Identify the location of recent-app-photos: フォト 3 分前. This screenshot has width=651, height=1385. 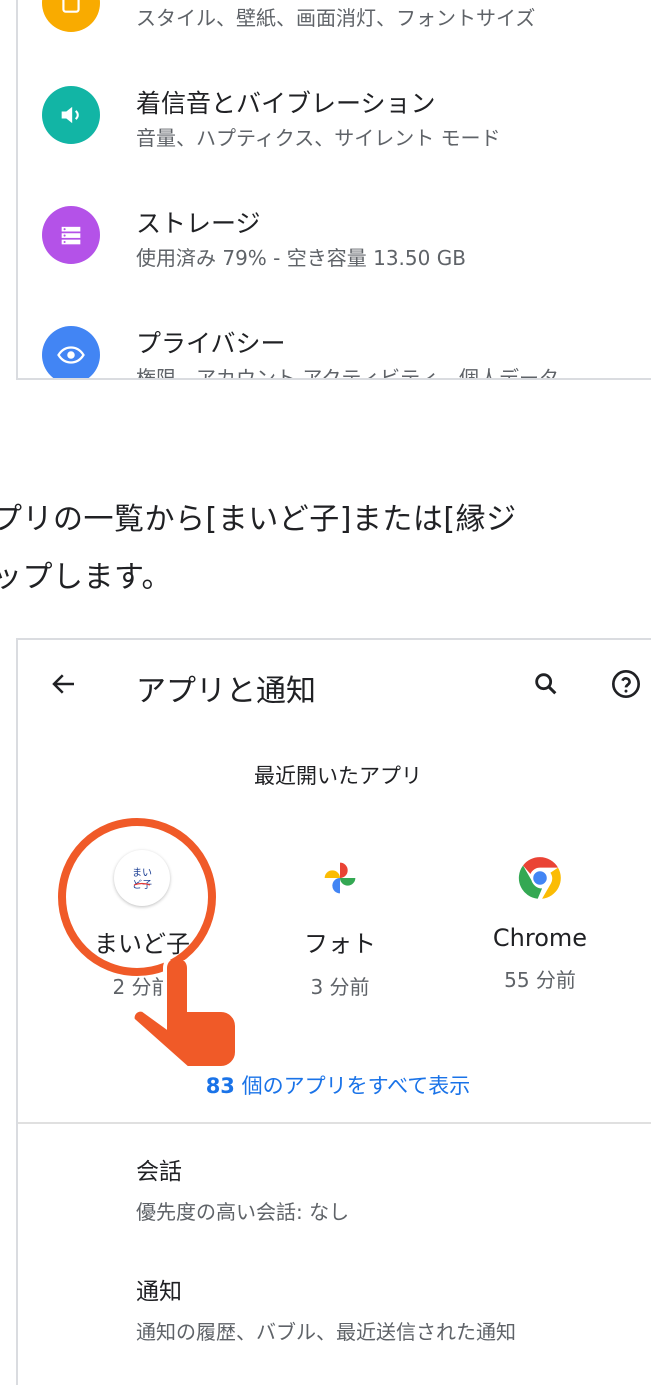
(340, 925).